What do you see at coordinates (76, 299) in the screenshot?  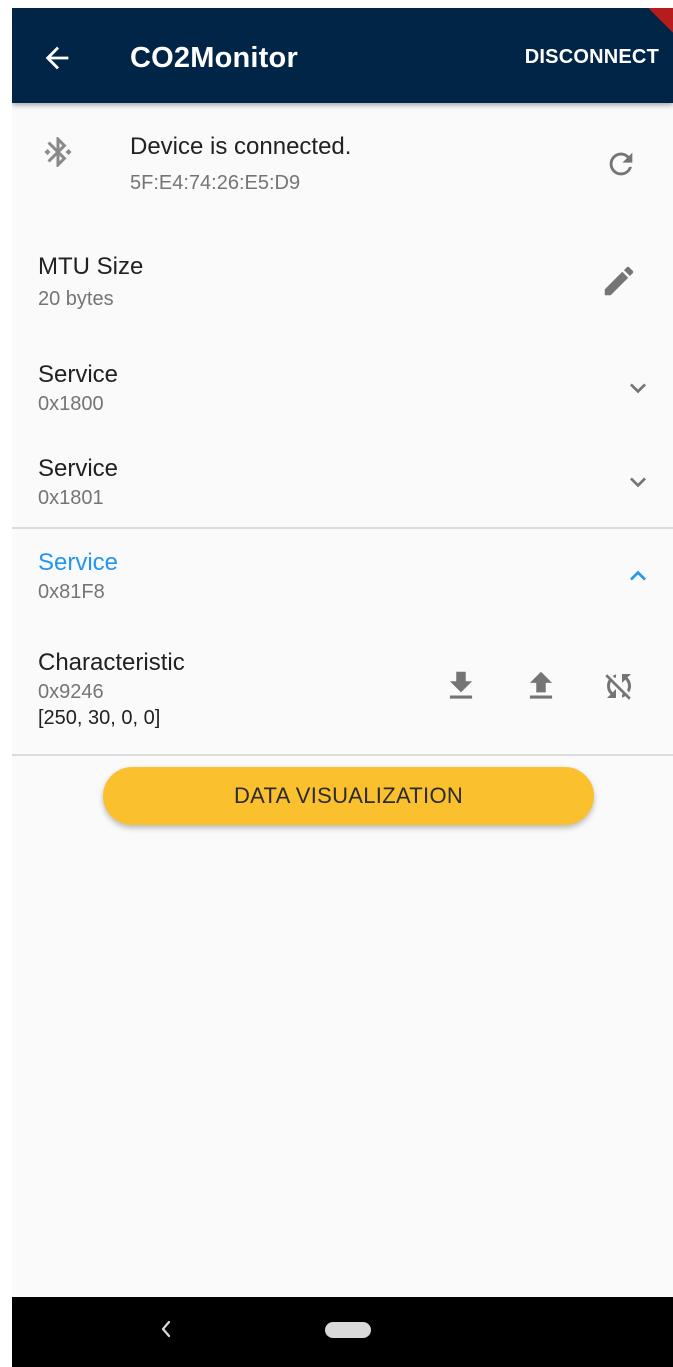 I see `mtu-value: 20 bytes` at bounding box center [76, 299].